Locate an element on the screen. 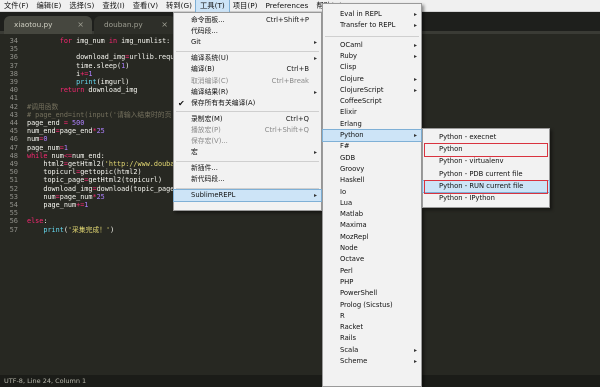  repl-menu-item: MozRepl is located at coordinates (372, 237).